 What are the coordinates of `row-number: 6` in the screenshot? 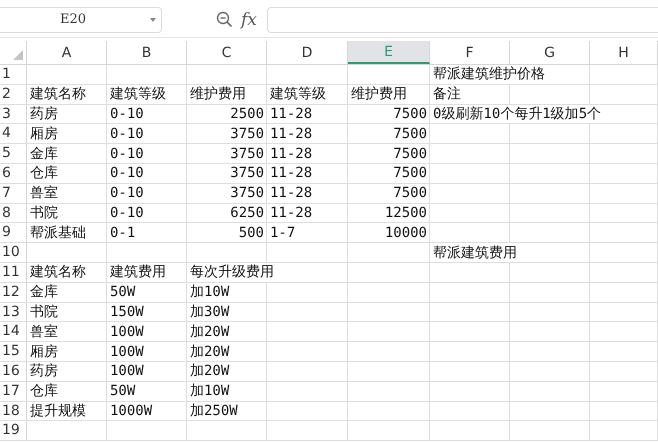 It's located at (13, 173).